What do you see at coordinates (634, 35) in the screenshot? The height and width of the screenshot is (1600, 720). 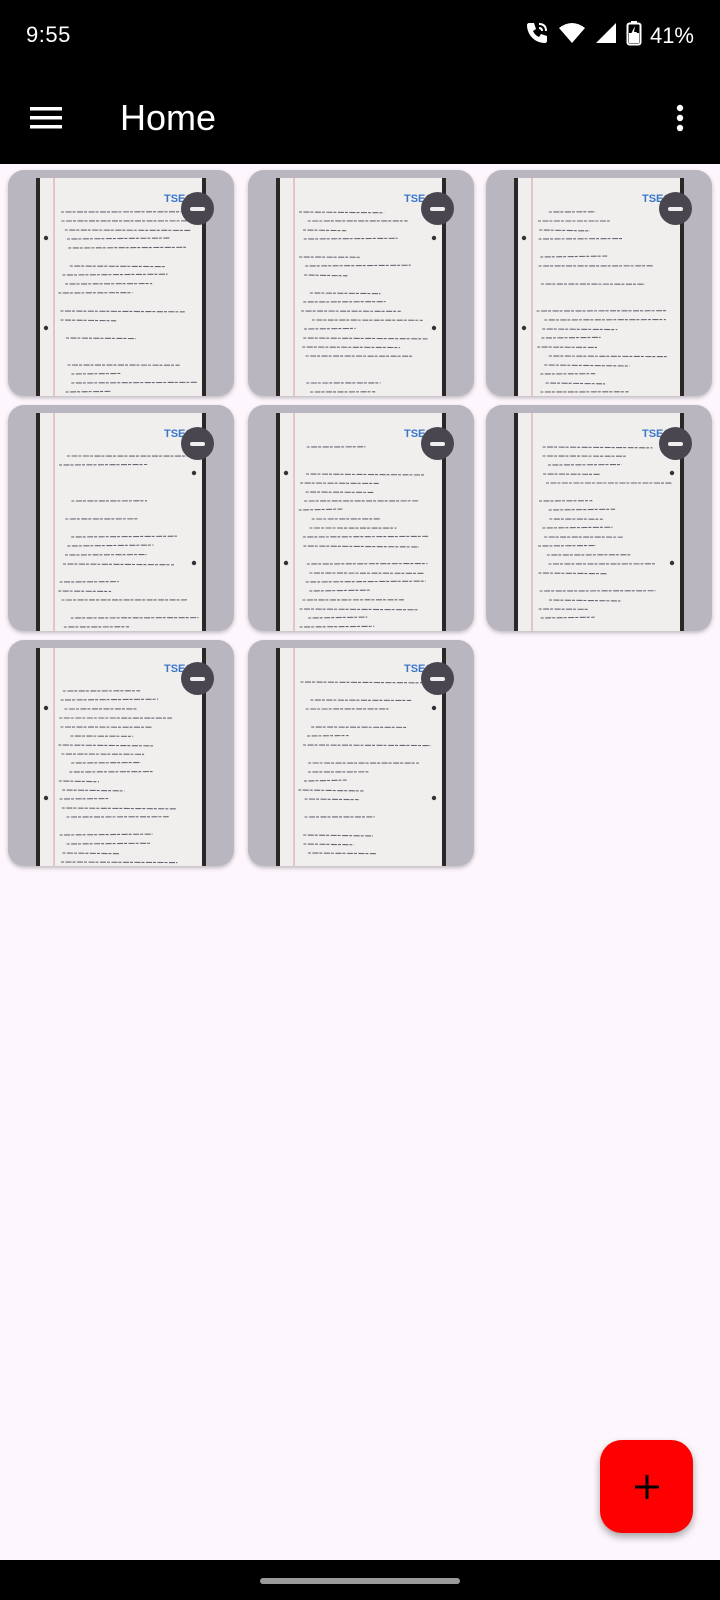 I see `battery-charging-icon` at bounding box center [634, 35].